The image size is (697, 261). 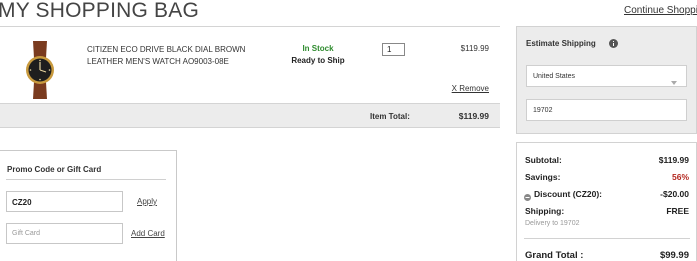 I want to click on page-title: My Shopping Bag, so click(x=99, y=11).